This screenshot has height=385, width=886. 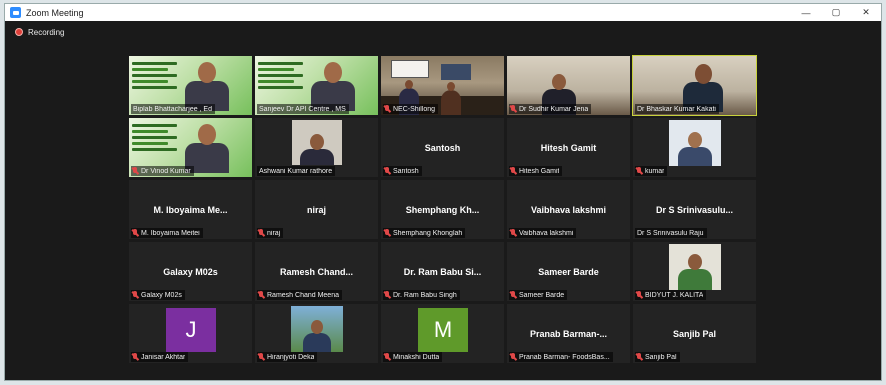 I want to click on participant-tile: Hiranjyoti Deka, so click(x=316, y=333).